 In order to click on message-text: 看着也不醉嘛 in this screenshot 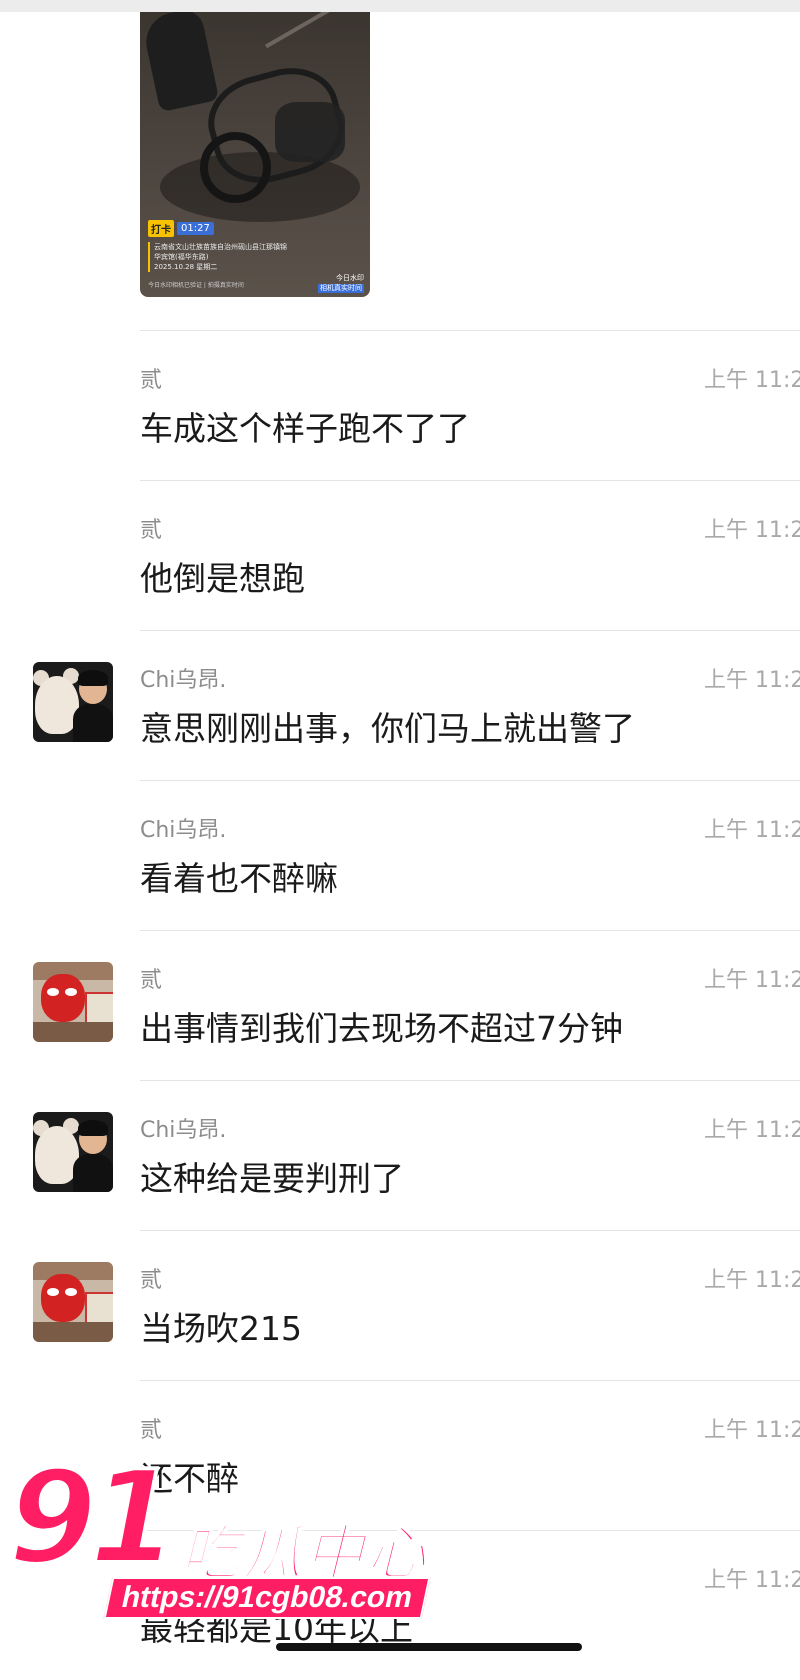, I will do `click(239, 876)`.